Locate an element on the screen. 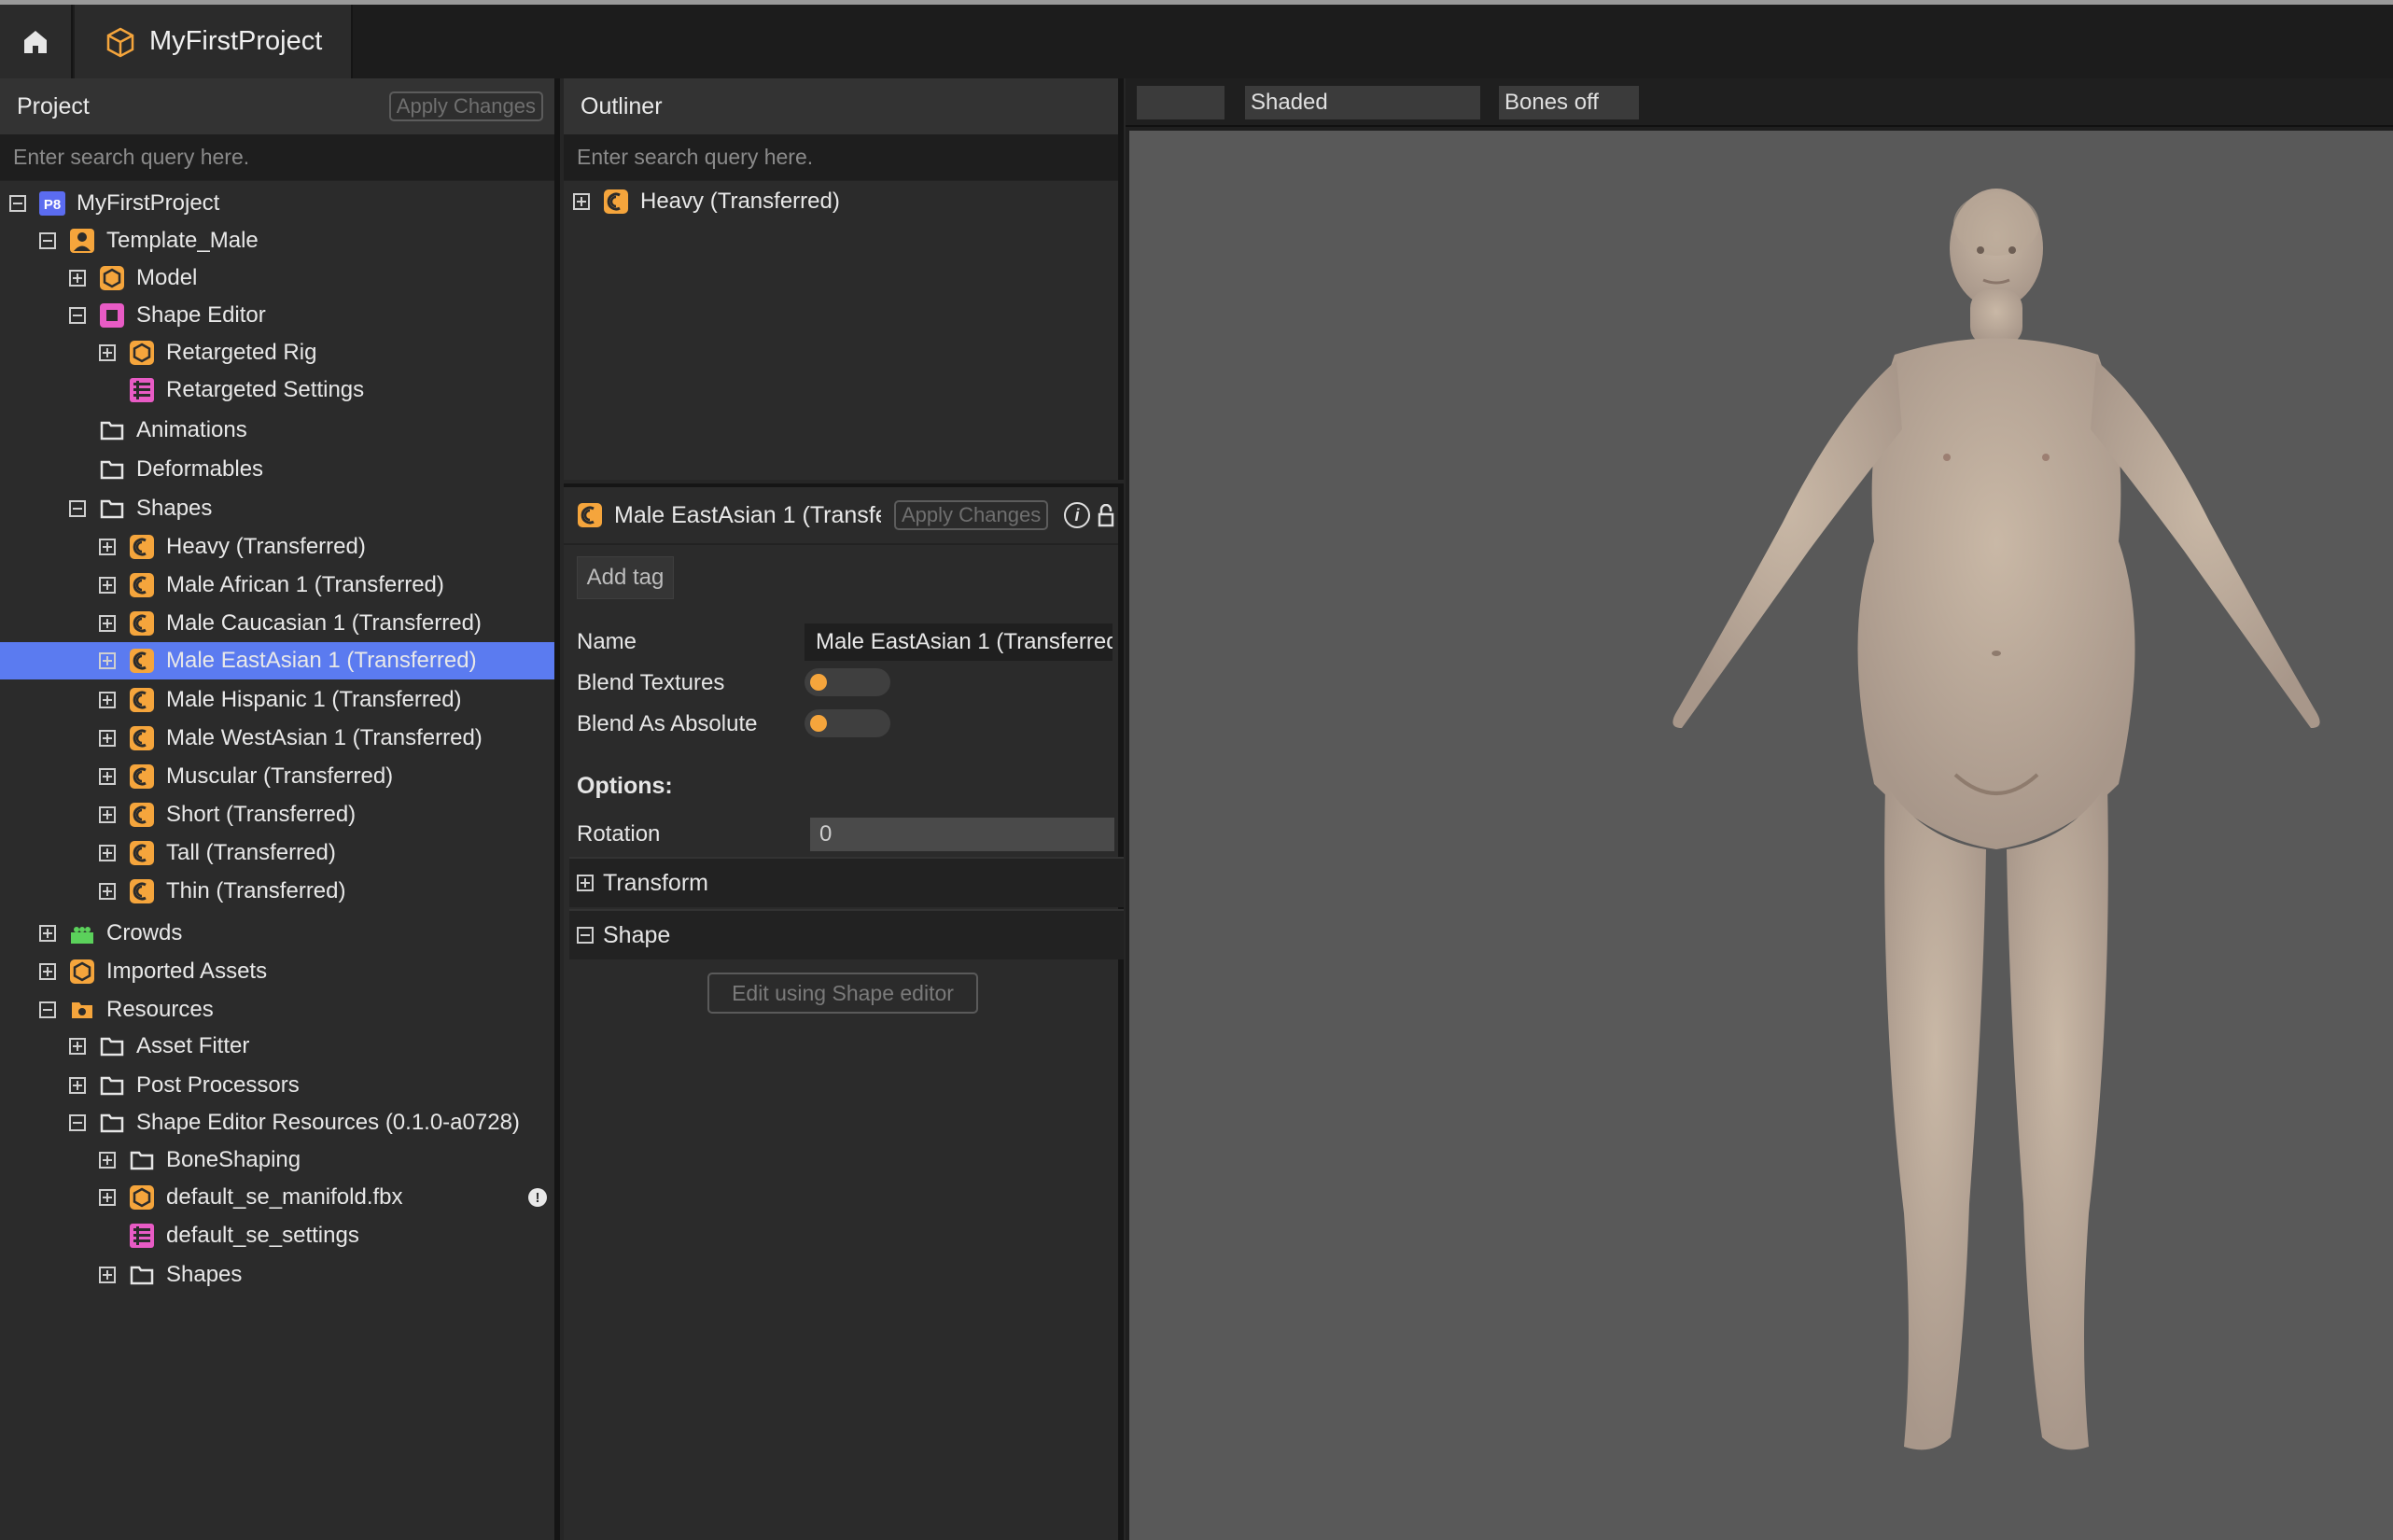  tab-project: MyFirstProject is located at coordinates (214, 41).